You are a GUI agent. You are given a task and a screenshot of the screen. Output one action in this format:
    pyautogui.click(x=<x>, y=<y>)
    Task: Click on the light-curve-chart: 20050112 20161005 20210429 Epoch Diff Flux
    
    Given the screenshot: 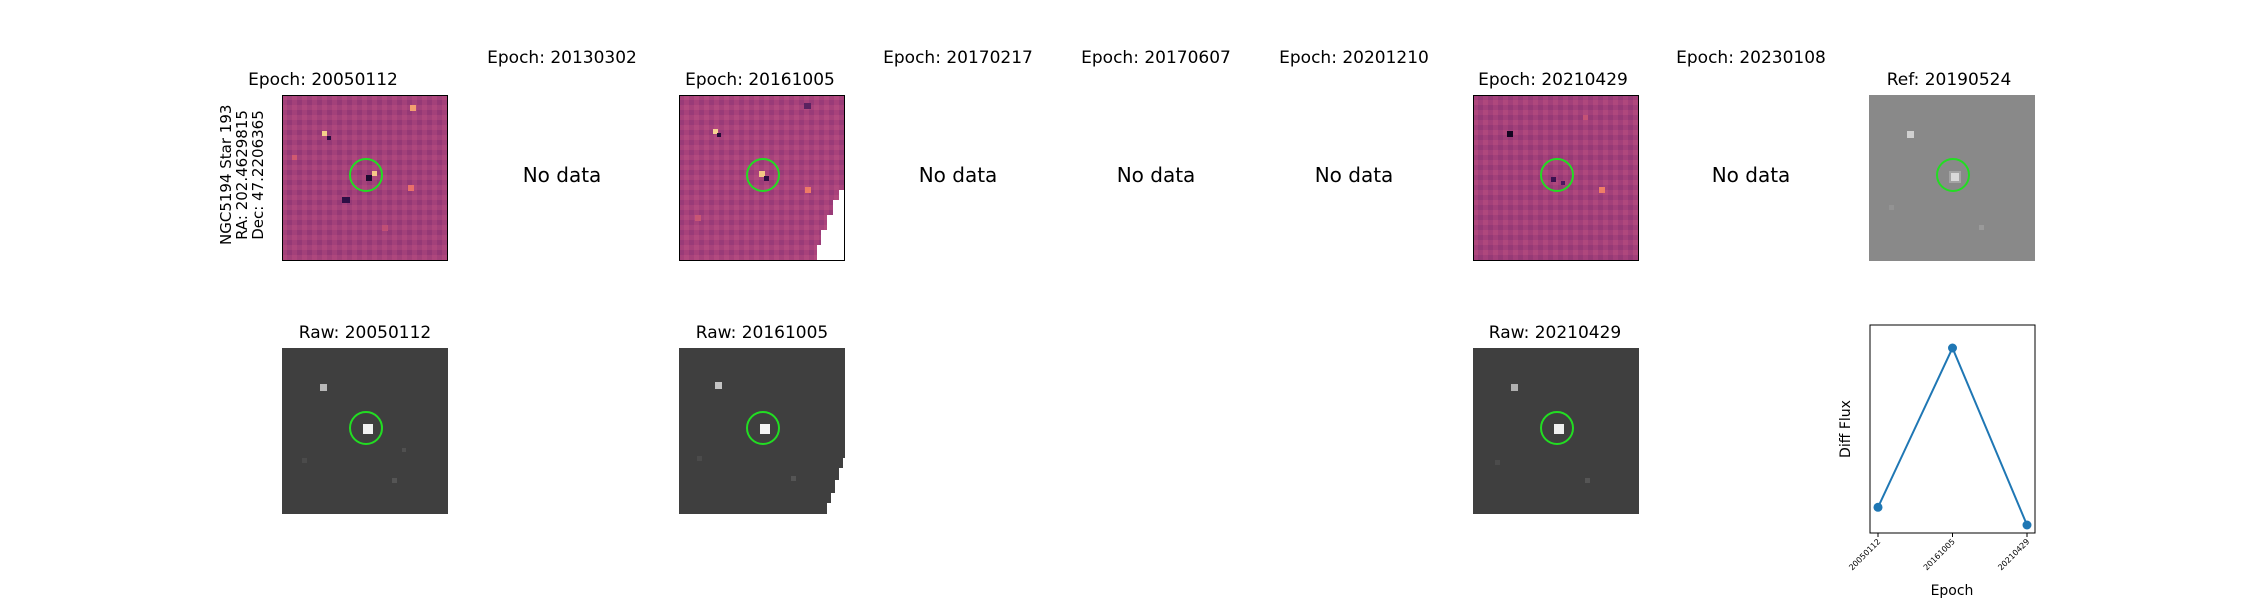 What is the action you would take?
    pyautogui.click(x=1960, y=459)
    